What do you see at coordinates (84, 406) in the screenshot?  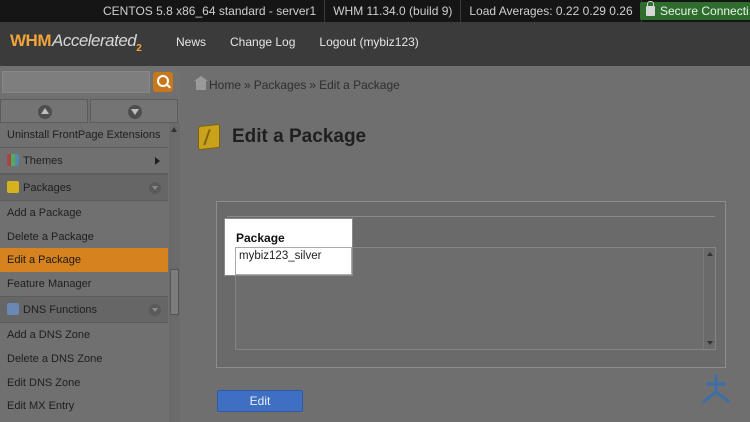 I see `sidebar-item-edit-mx-entry: Edit MX Entry` at bounding box center [84, 406].